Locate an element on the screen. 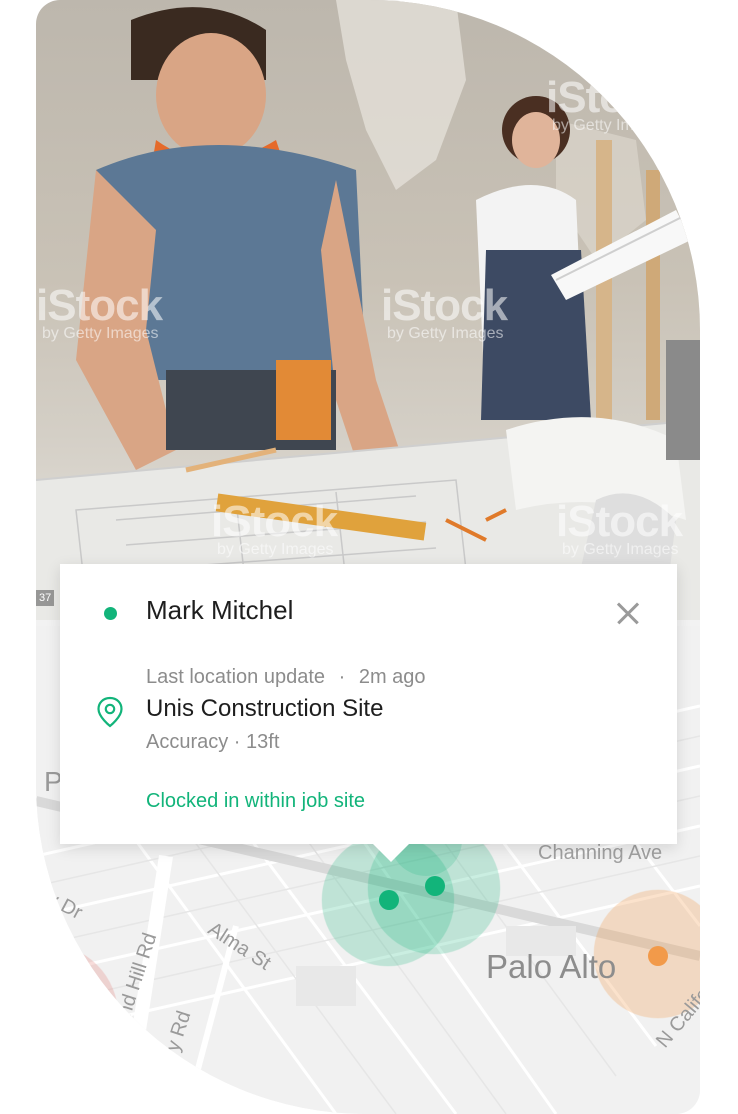  site-marker-orange is located at coordinates (658, 956).